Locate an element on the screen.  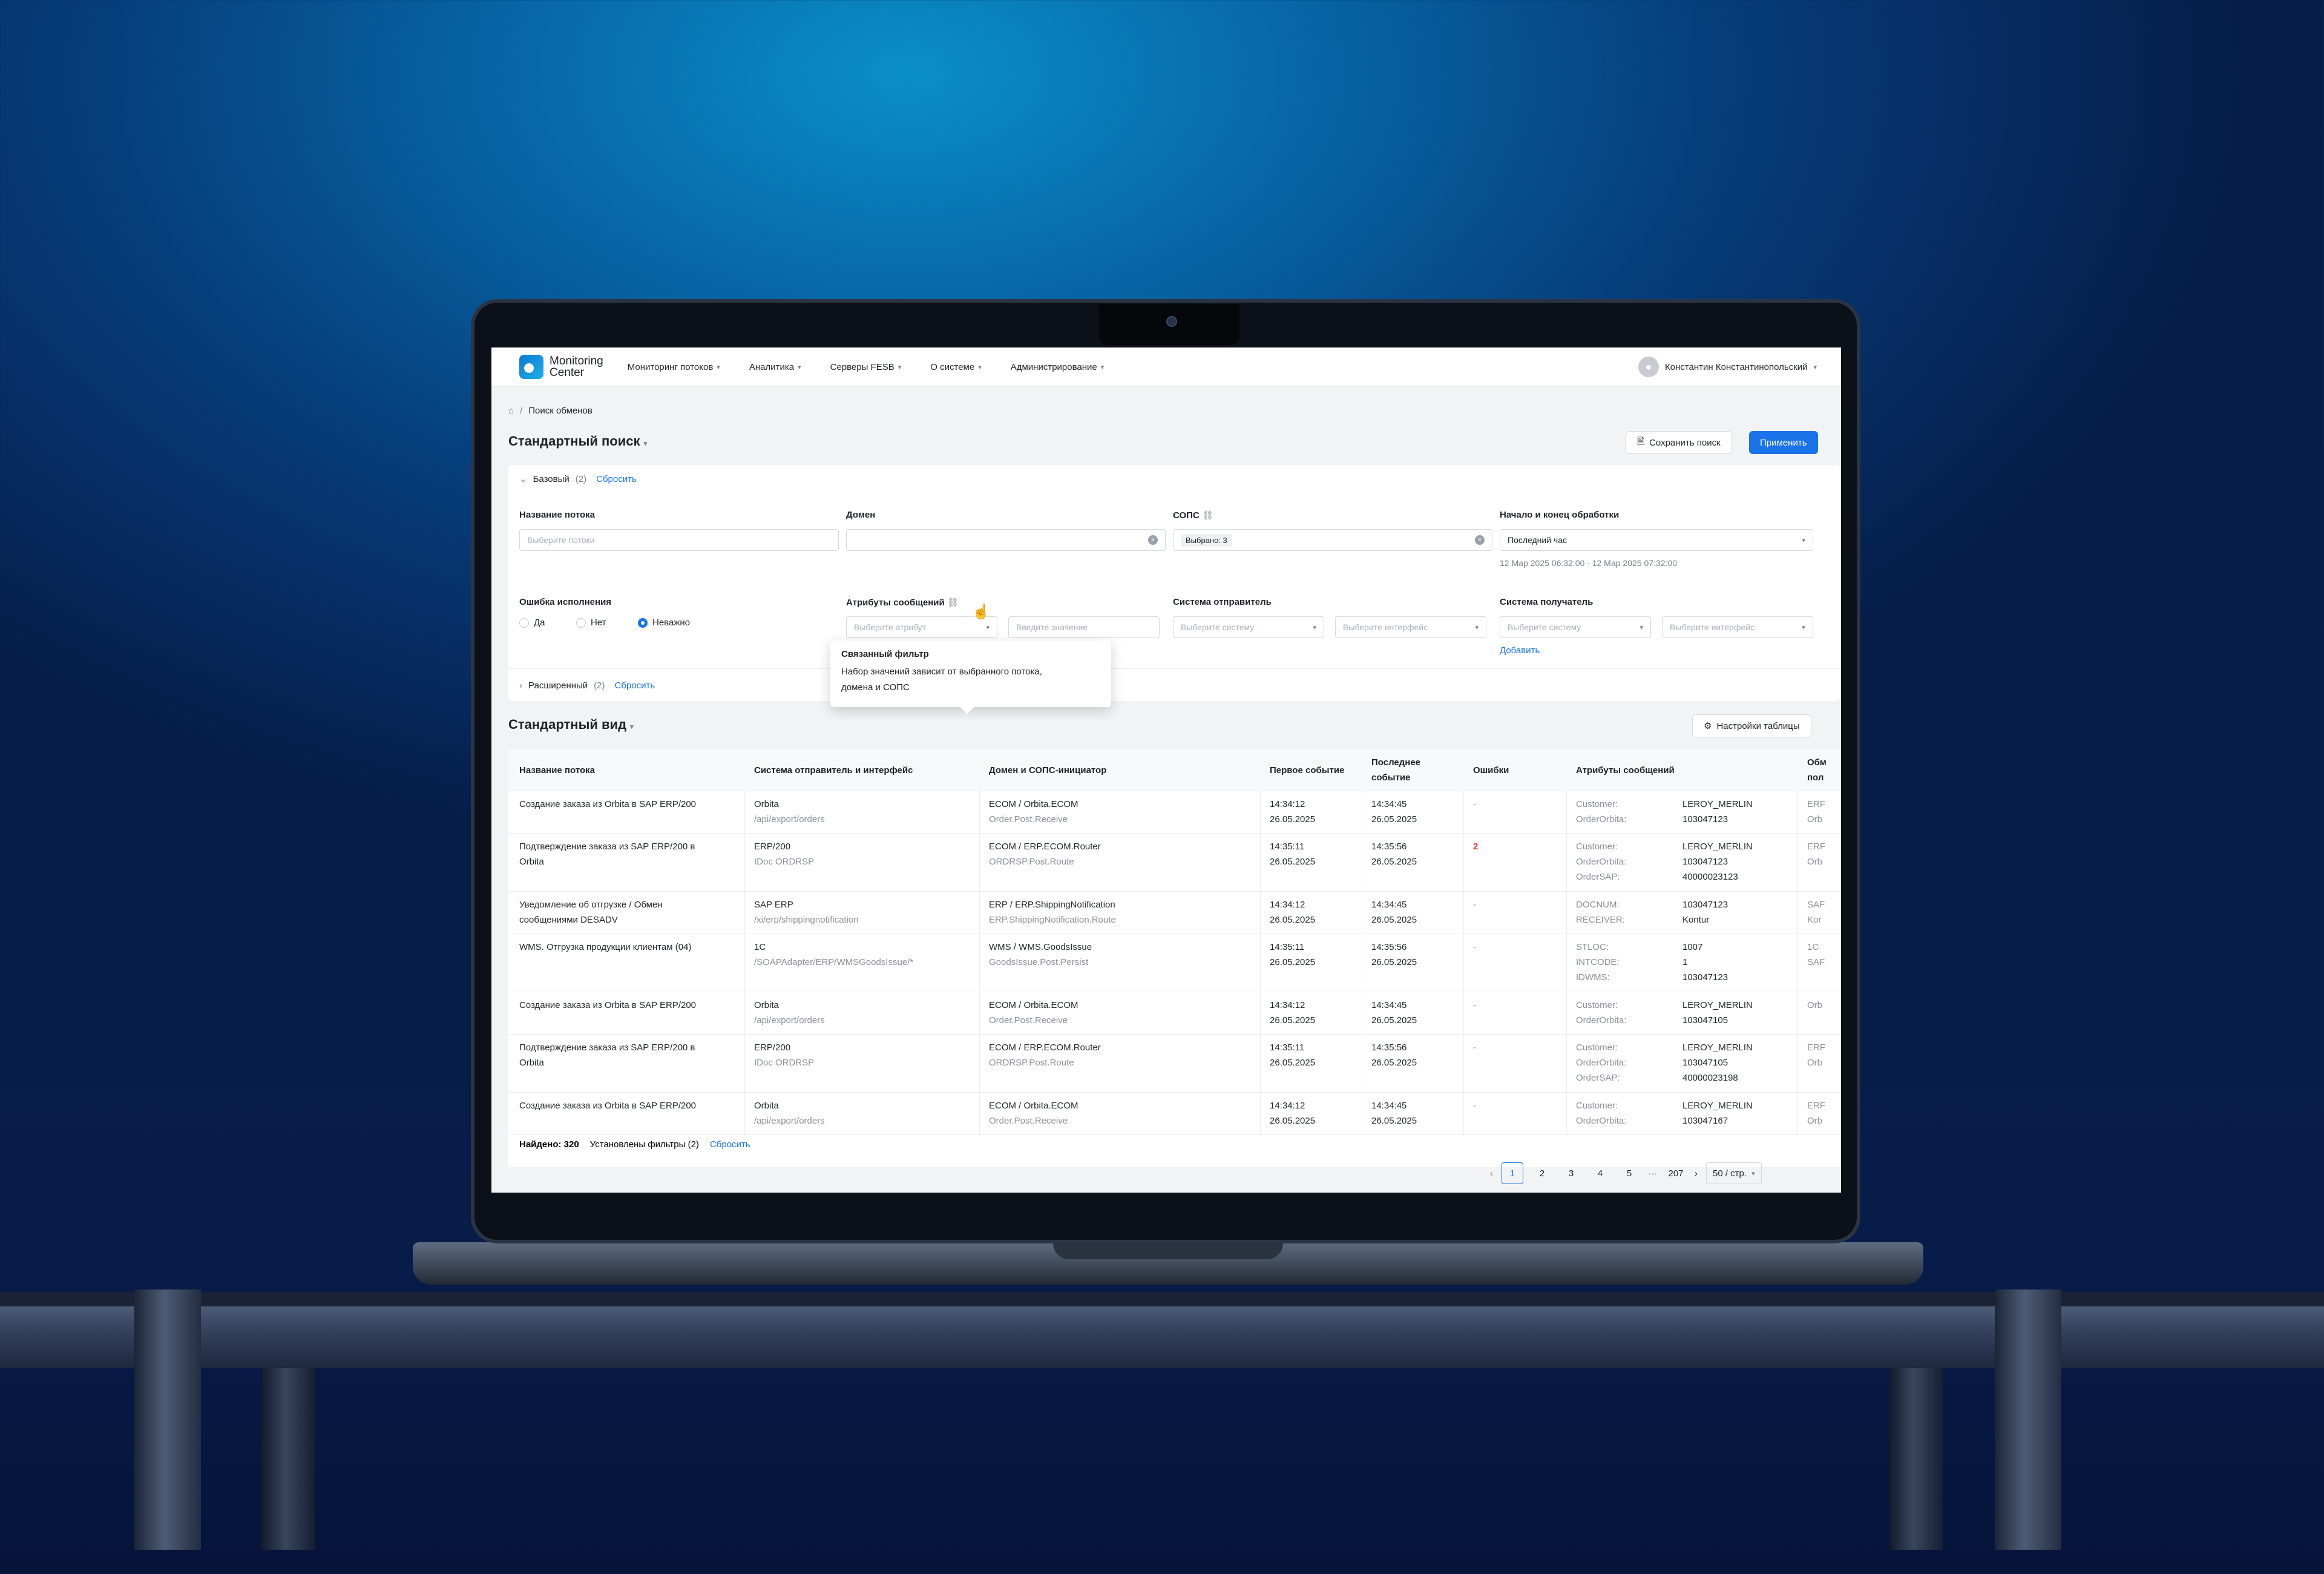
save-search-button: 🗎 Сохранить поиск is located at coordinates (1679, 442).